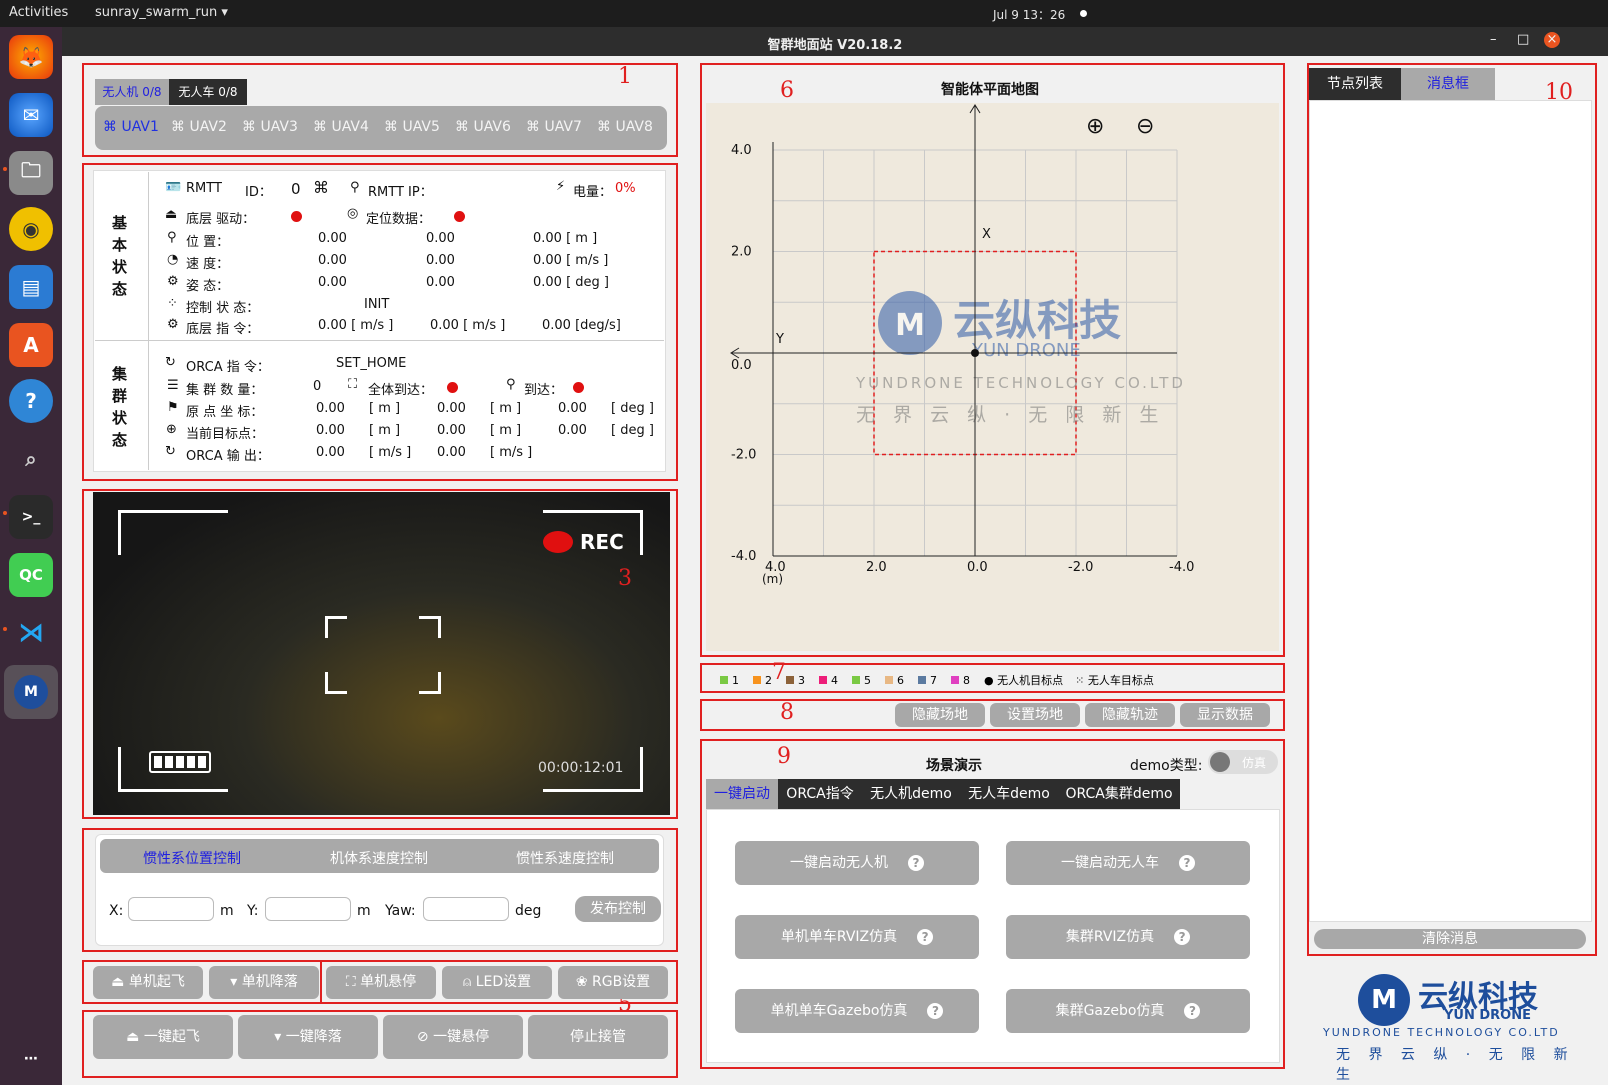 The width and height of the screenshot is (1608, 1085). Describe the element at coordinates (1493, 39) in the screenshot. I see `minimize-button: –` at that location.